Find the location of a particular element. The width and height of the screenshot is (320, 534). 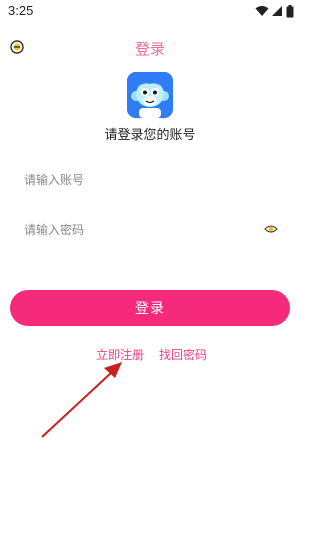

eye-icon is located at coordinates (271, 229).